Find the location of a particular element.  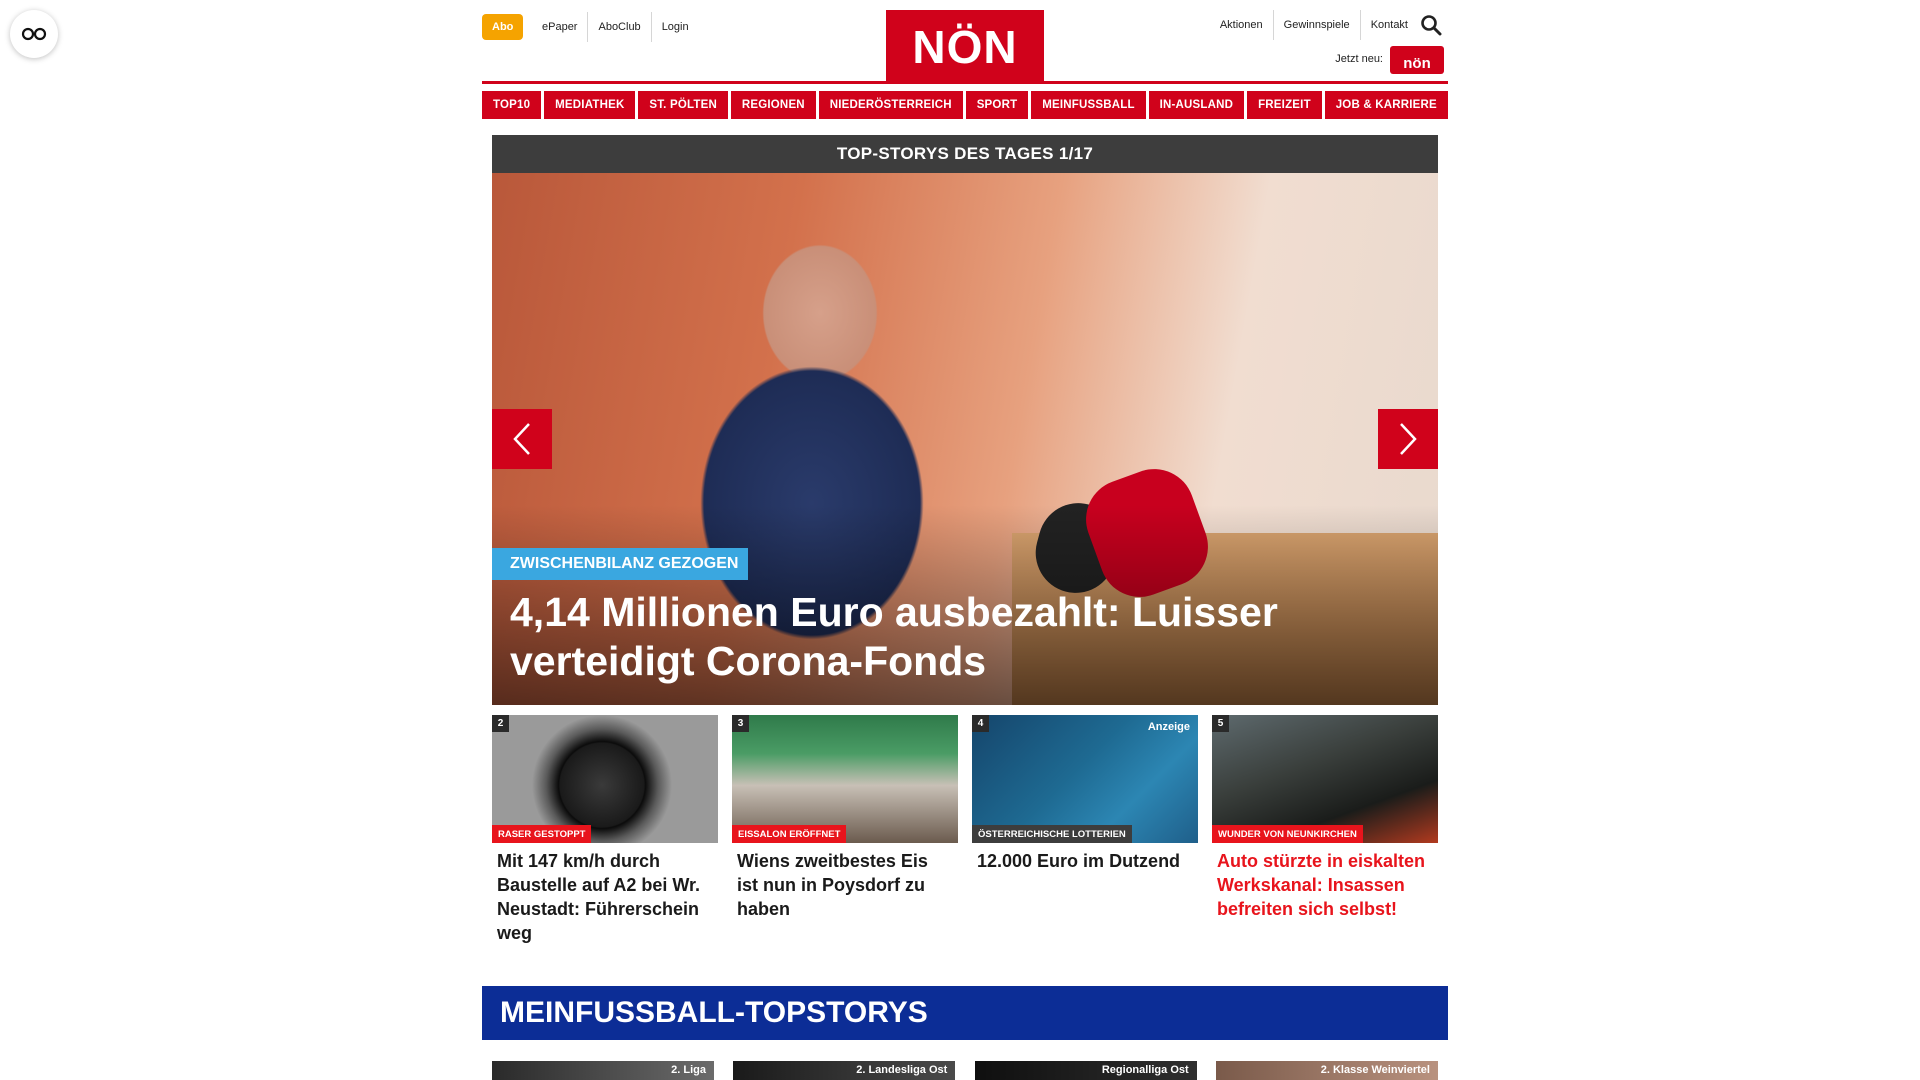

nav-item-niederoesterreich: NIEDERÖSTERREICH is located at coordinates (890, 105).